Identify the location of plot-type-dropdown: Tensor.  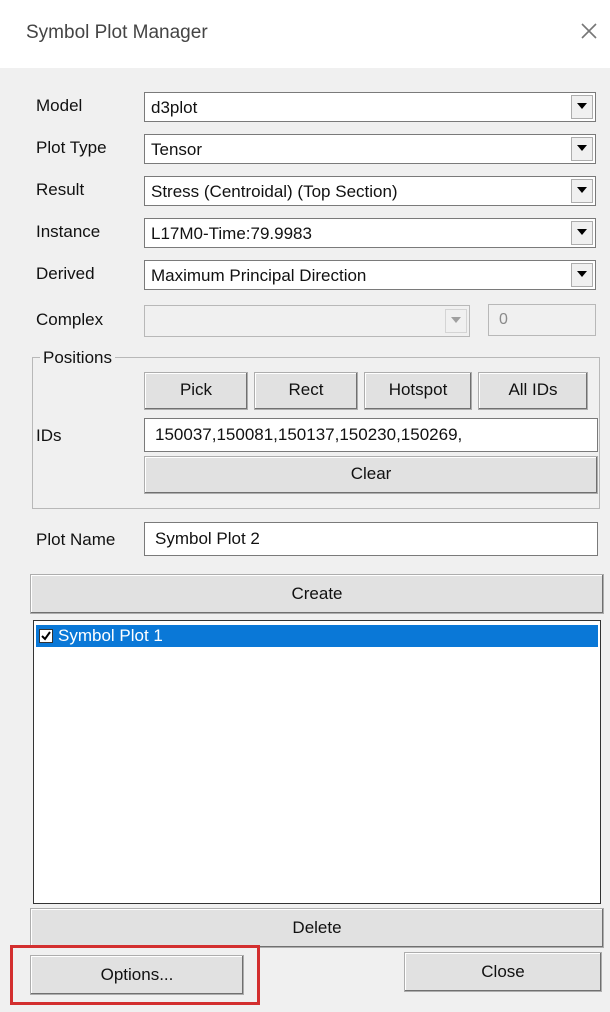
(370, 149).